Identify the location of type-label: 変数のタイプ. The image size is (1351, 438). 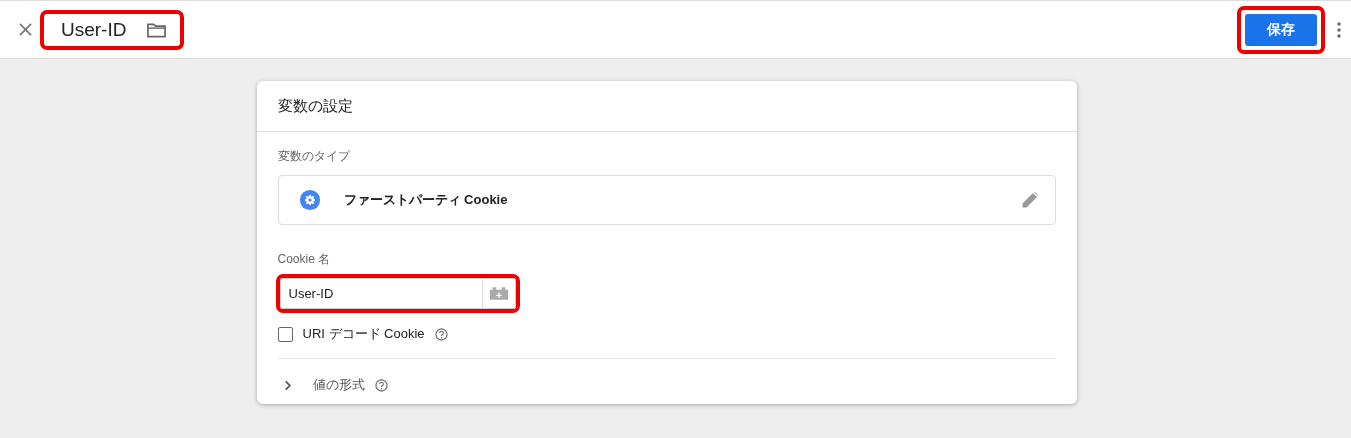
(313, 156).